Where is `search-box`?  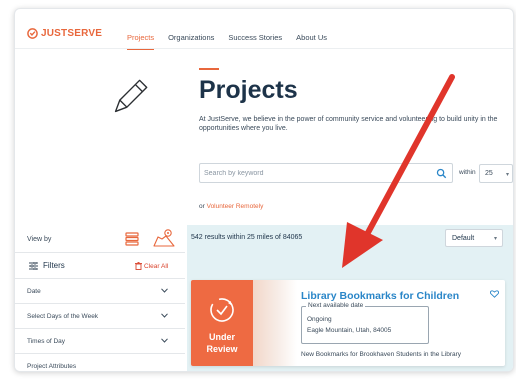 search-box is located at coordinates (326, 173).